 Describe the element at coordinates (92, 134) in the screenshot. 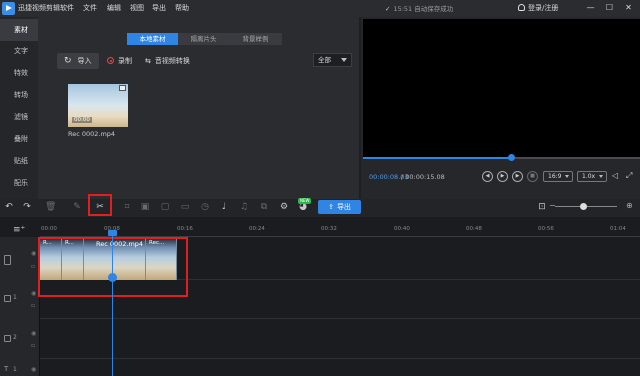

I see `media-item-name: Rec 0002.mp4` at that location.